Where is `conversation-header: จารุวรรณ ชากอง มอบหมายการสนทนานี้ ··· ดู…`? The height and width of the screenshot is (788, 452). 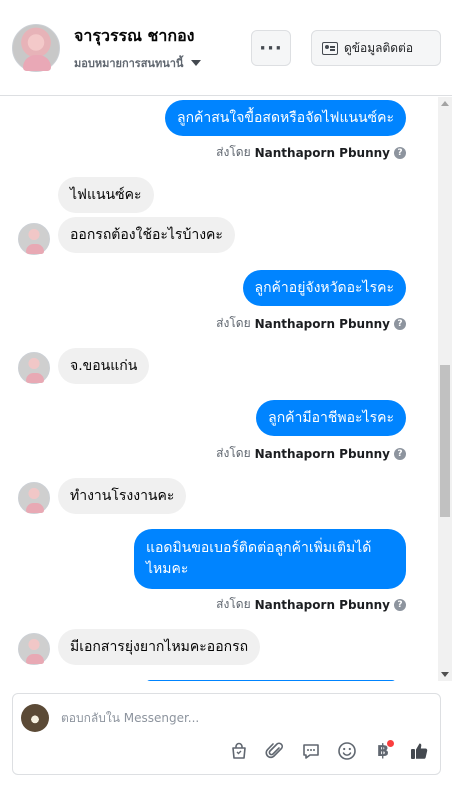
conversation-header: จารุวรรณ ชากอง มอบหมายการสนทนานี้ ··· ดู… is located at coordinates (226, 48).